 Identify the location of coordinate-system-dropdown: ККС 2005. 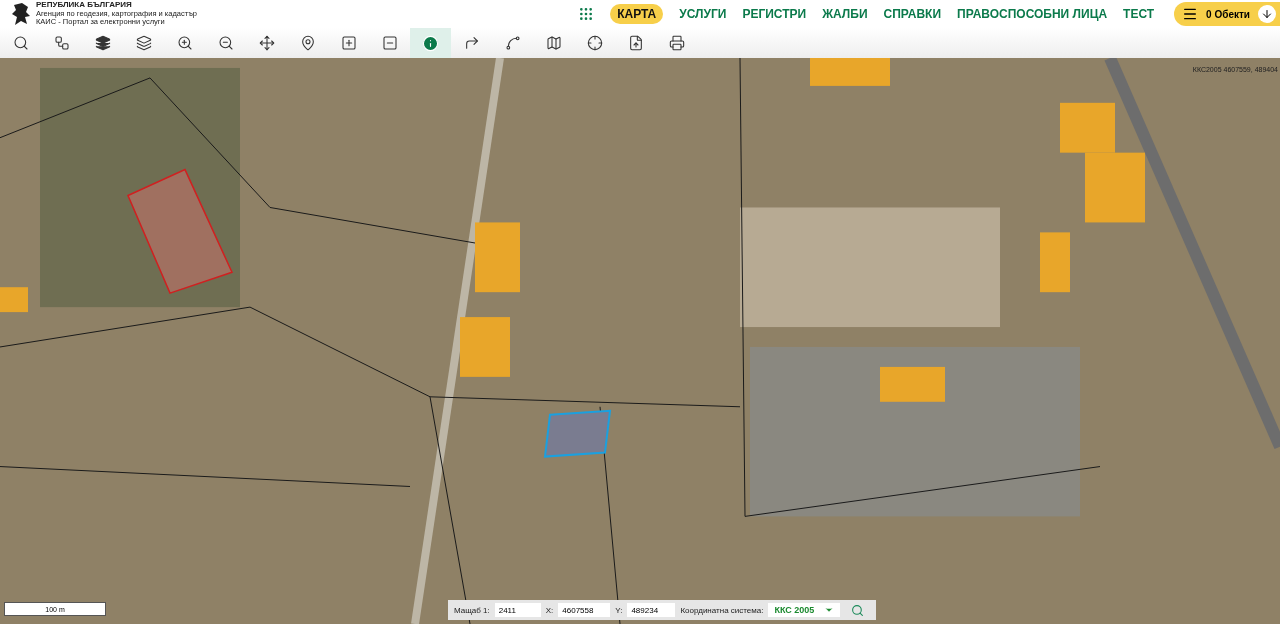
(804, 610).